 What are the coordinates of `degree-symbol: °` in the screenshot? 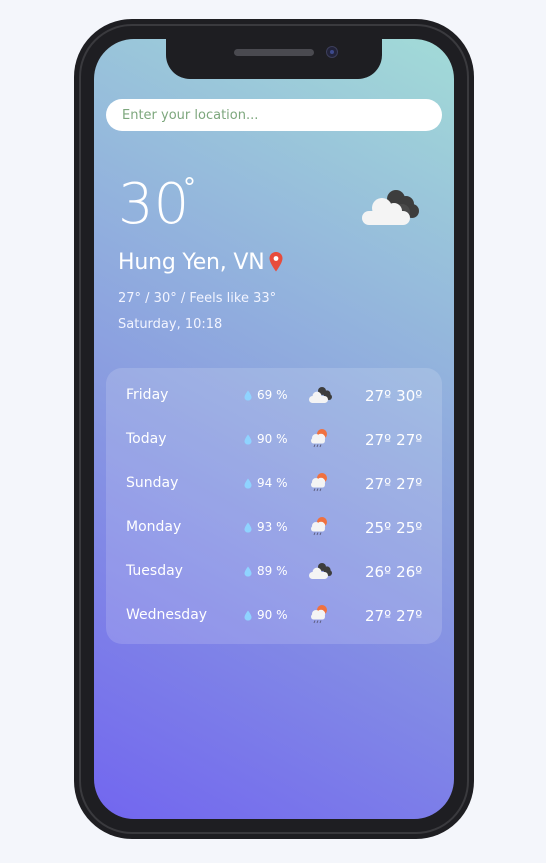 It's located at (189, 188).